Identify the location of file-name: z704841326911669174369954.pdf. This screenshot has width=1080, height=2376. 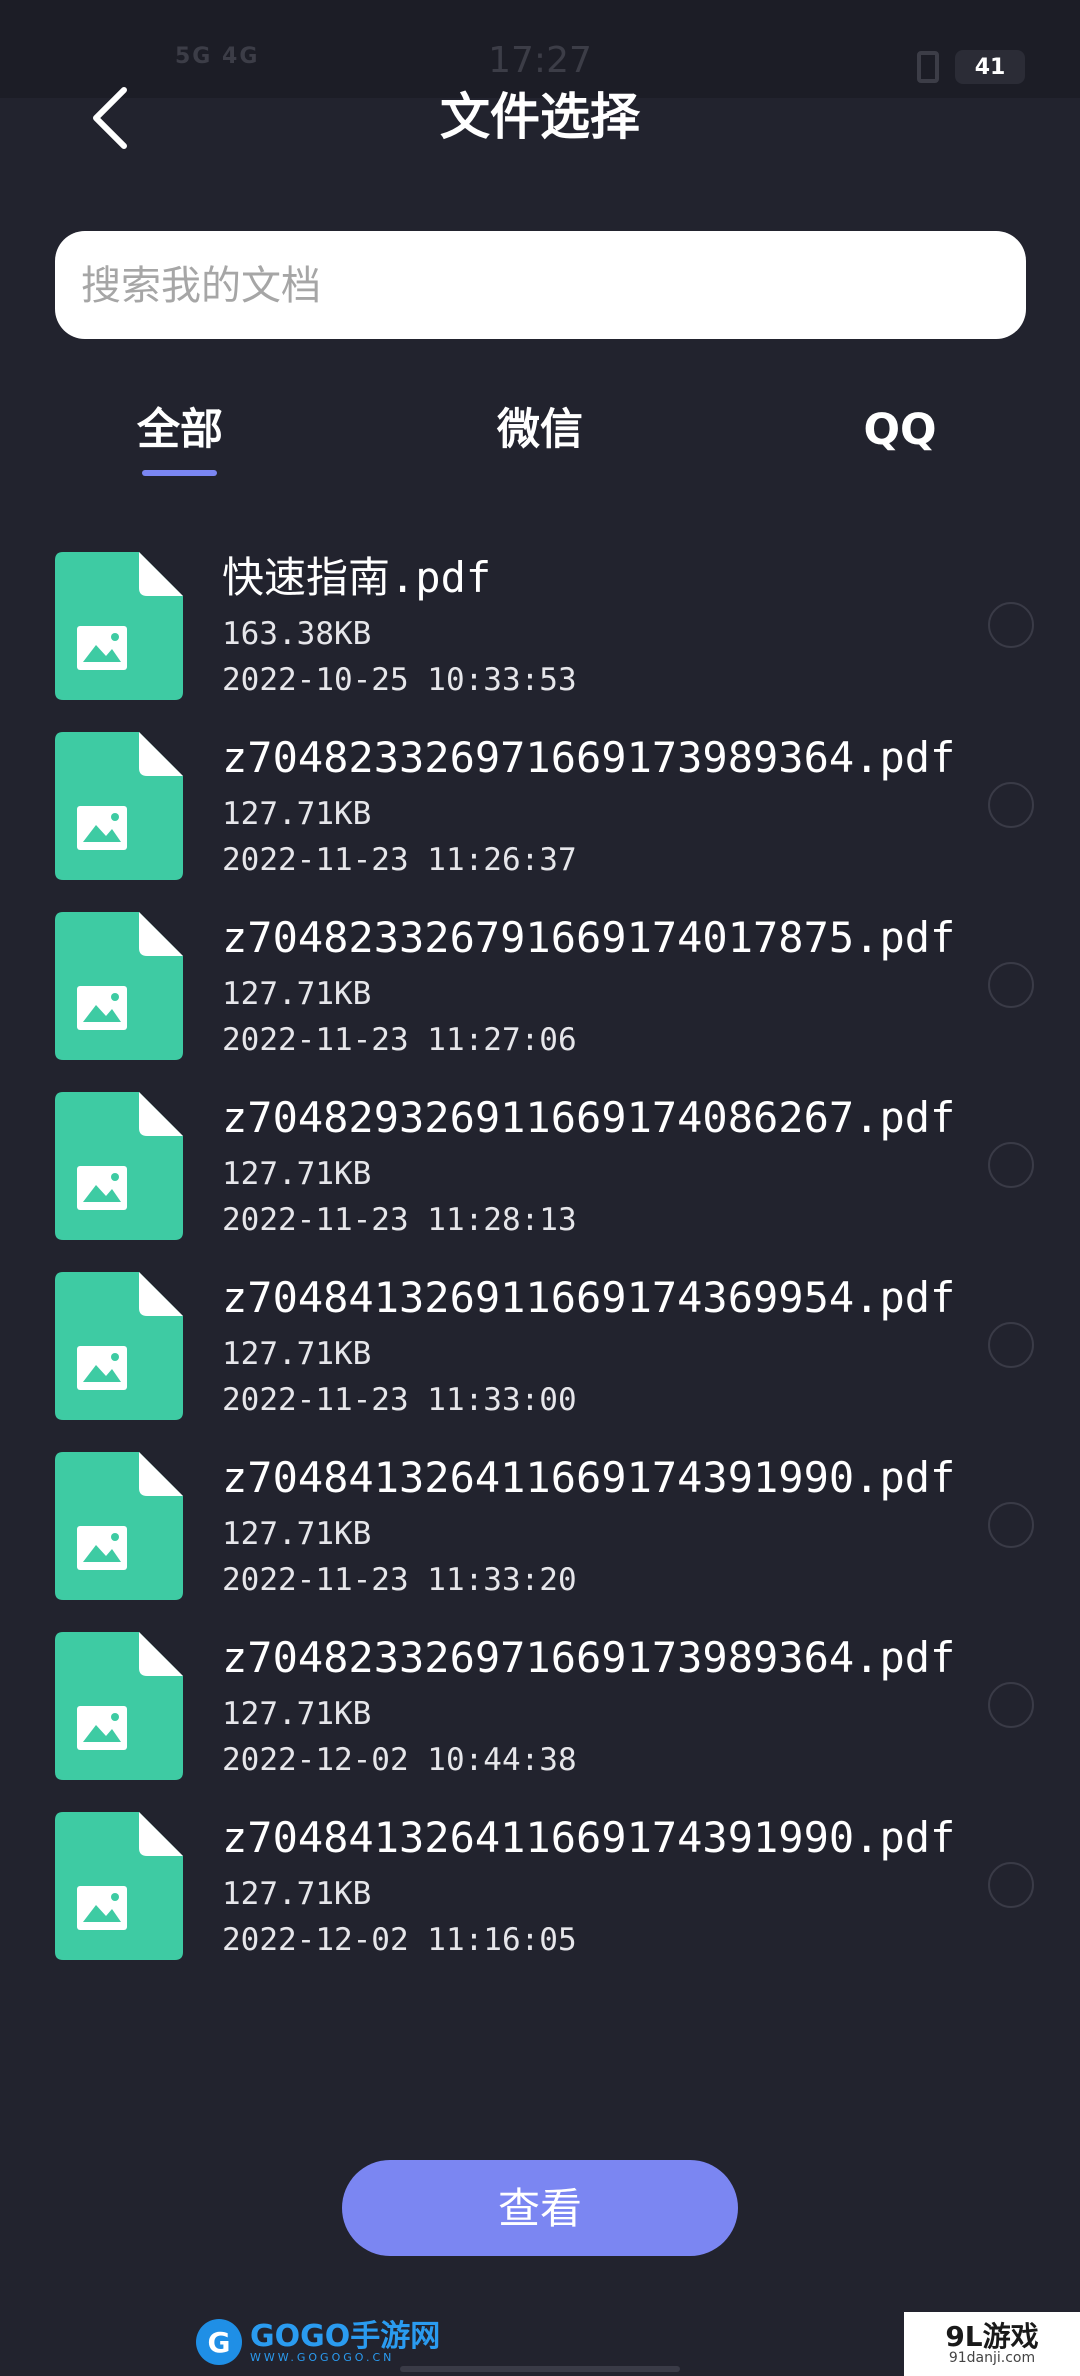
(589, 1297).